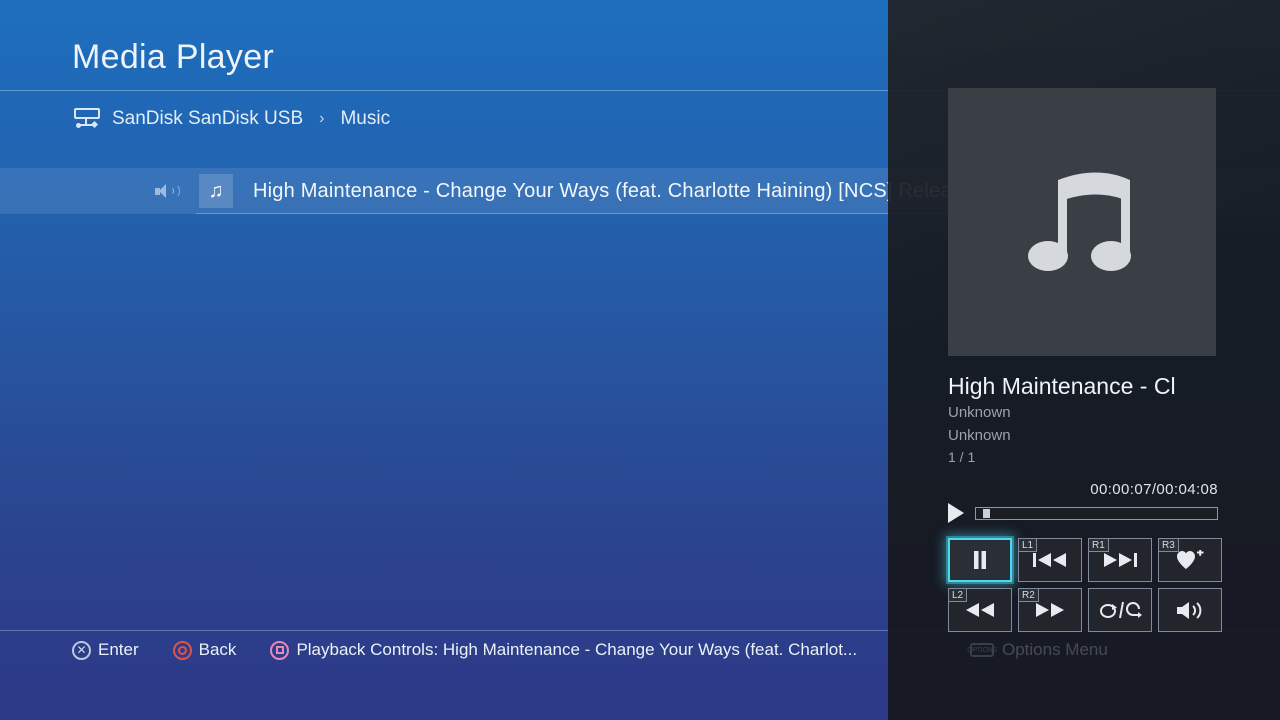 The image size is (1280, 720). Describe the element at coordinates (1082, 222) in the screenshot. I see `album-art` at that location.